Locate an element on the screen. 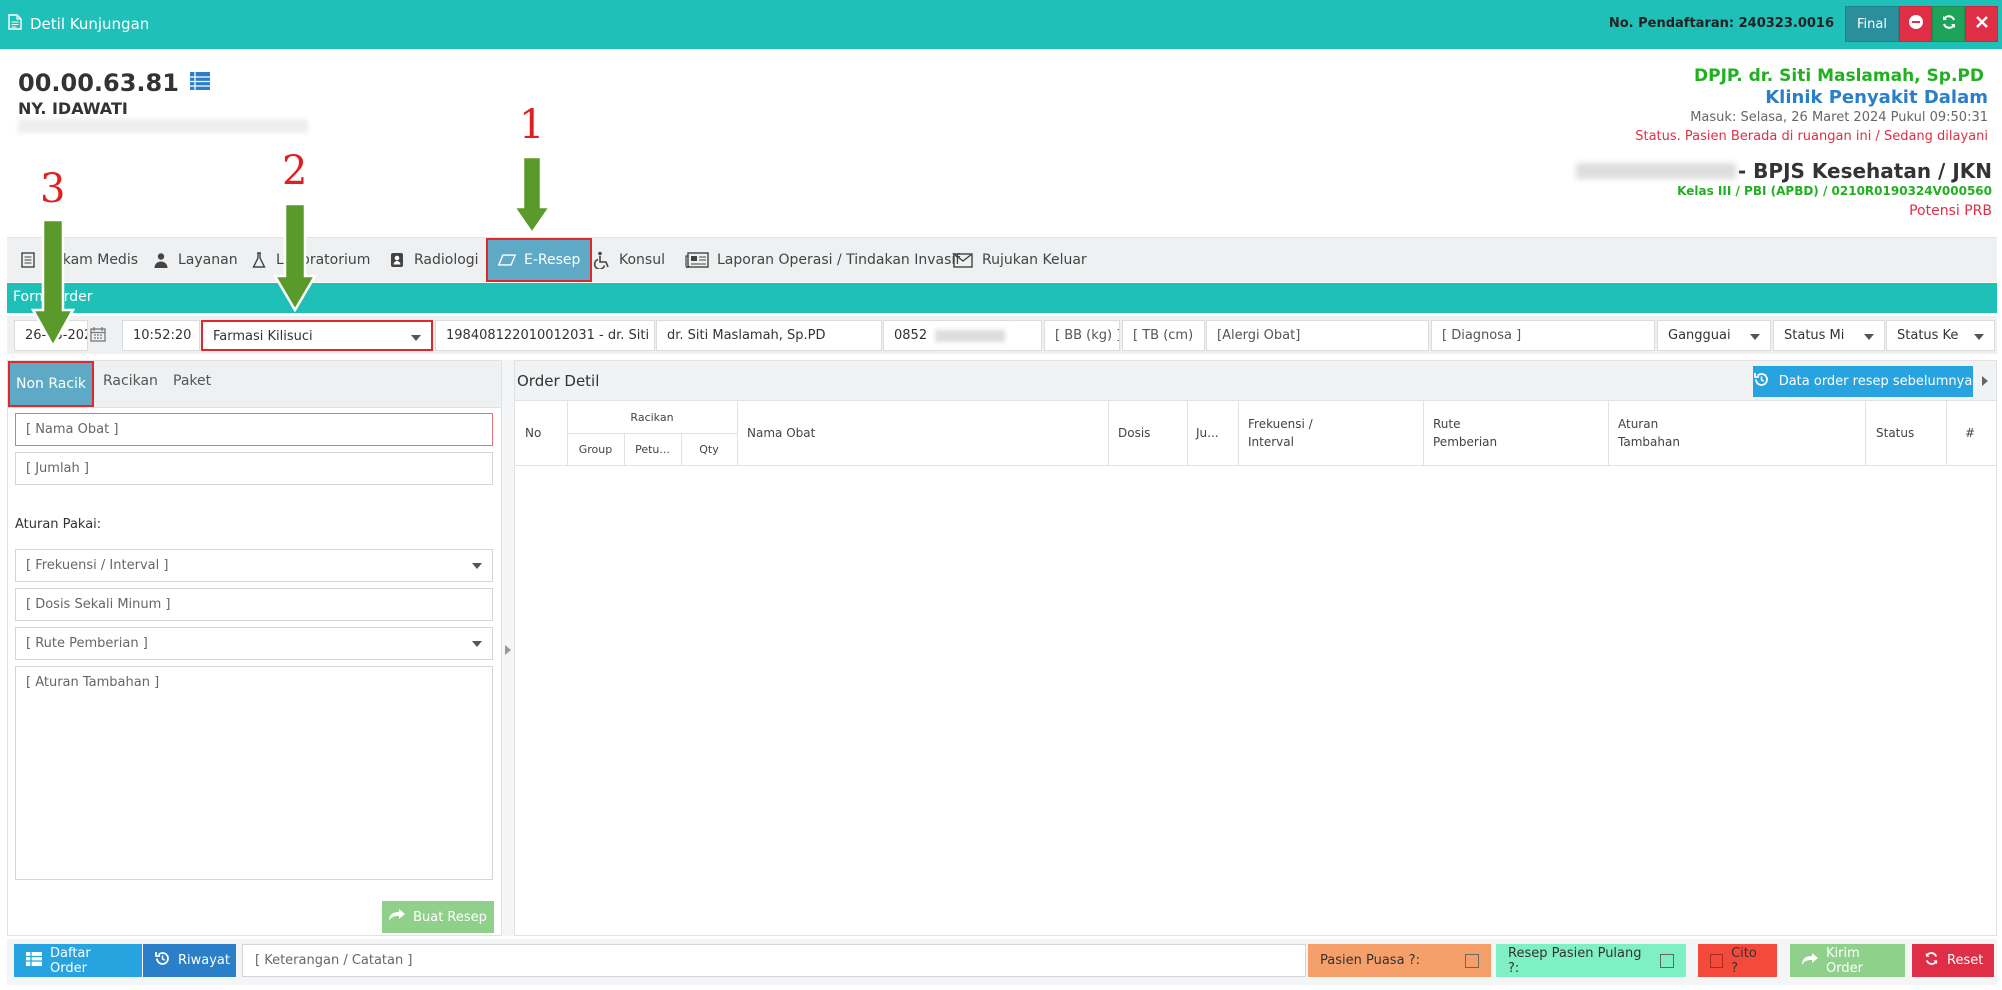  status-m-select: Status Mi is located at coordinates (1829, 335).